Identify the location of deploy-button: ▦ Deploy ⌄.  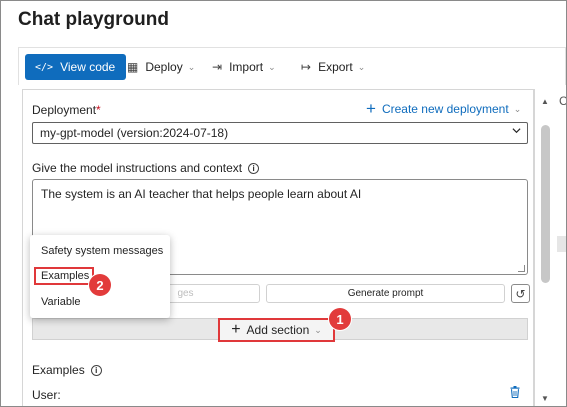
(161, 67).